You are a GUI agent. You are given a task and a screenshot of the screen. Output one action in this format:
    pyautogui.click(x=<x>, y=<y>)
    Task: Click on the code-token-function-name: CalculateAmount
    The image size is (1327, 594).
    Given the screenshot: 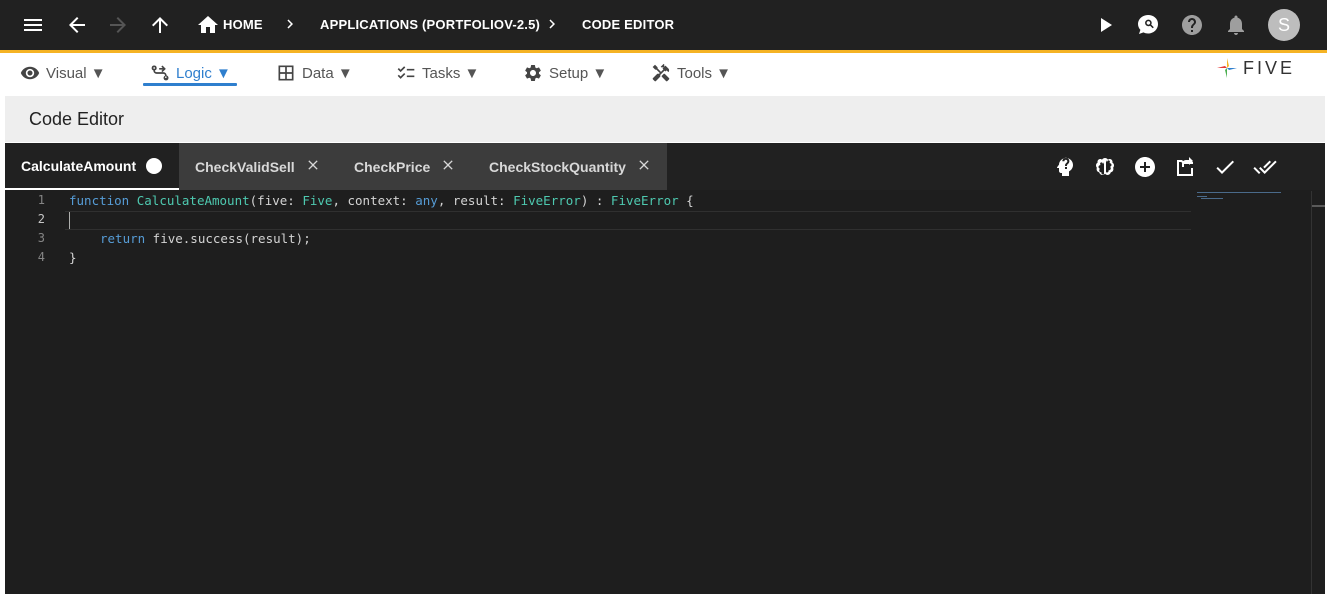 What is the action you would take?
    pyautogui.click(x=193, y=200)
    